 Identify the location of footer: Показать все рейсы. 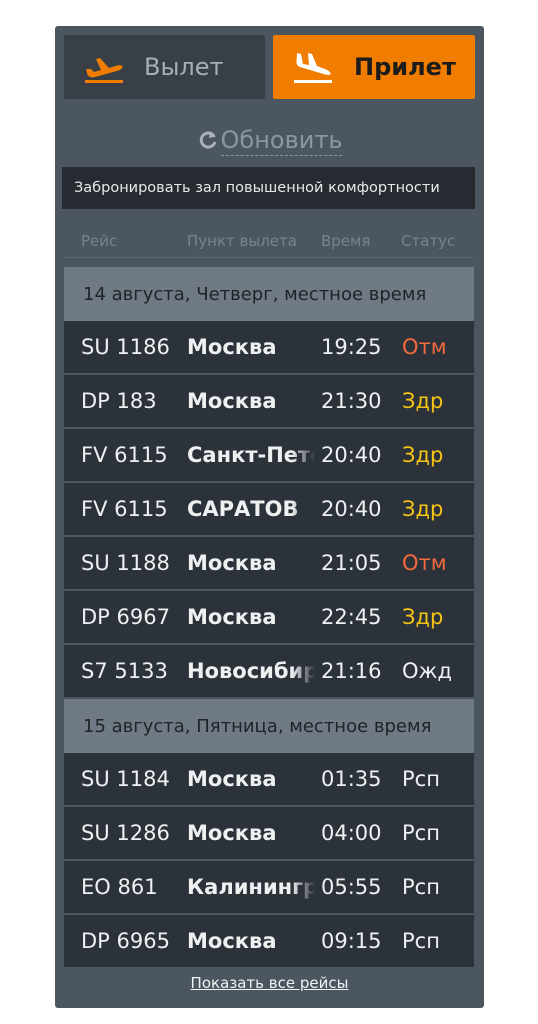
(269, 986).